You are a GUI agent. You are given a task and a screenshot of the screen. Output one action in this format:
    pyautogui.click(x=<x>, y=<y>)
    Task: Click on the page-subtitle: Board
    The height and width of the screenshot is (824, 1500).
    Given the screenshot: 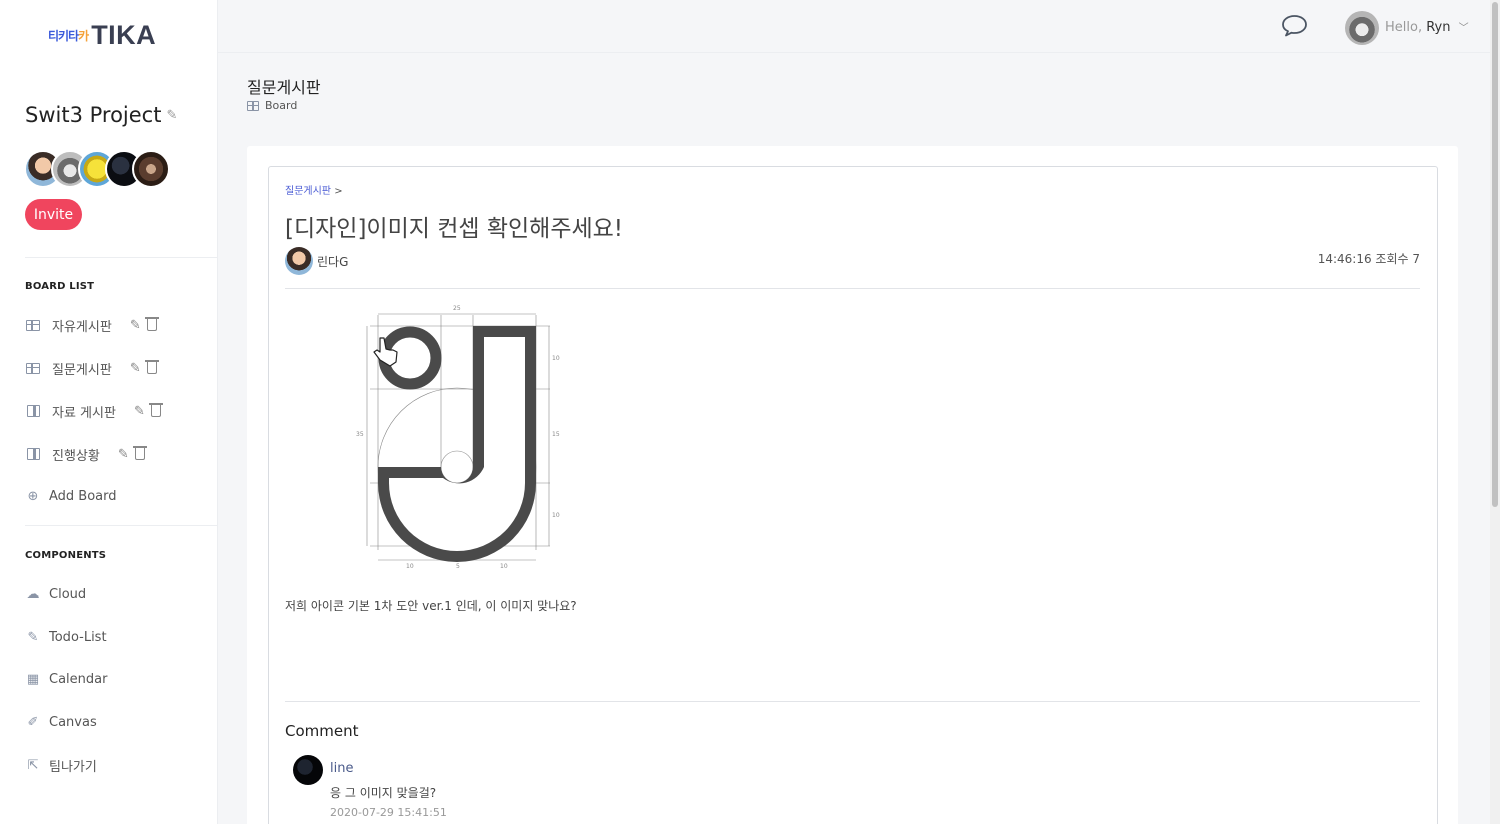 What is the action you would take?
    pyautogui.click(x=272, y=105)
    